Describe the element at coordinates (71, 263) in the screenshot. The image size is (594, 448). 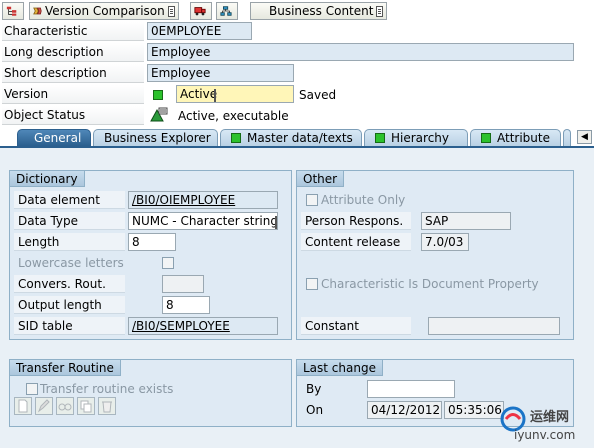
I see `lowercase-label: Lowercase letters` at that location.